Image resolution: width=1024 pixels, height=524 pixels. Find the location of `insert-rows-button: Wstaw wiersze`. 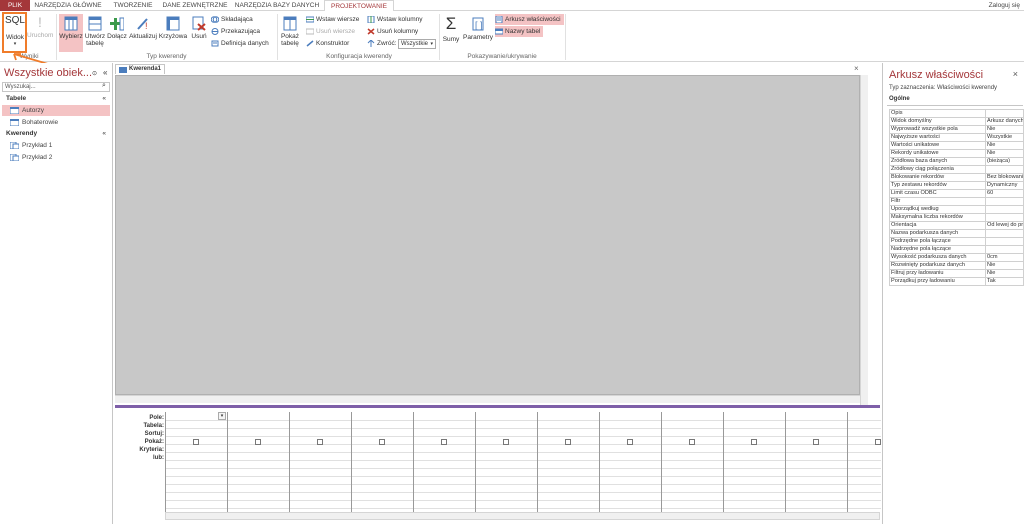

insert-rows-button: Wstaw wiersze is located at coordinates (332, 19).